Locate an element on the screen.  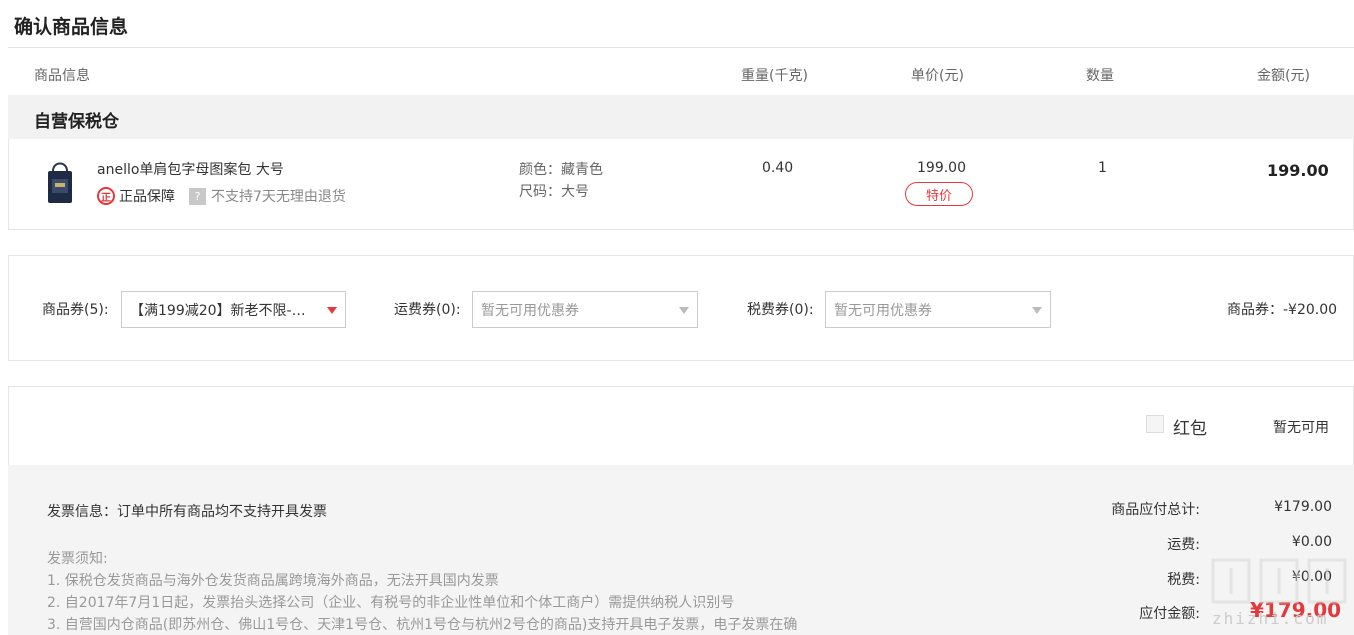
product-color: 颜色：藏青色 is located at coordinates (561, 170).